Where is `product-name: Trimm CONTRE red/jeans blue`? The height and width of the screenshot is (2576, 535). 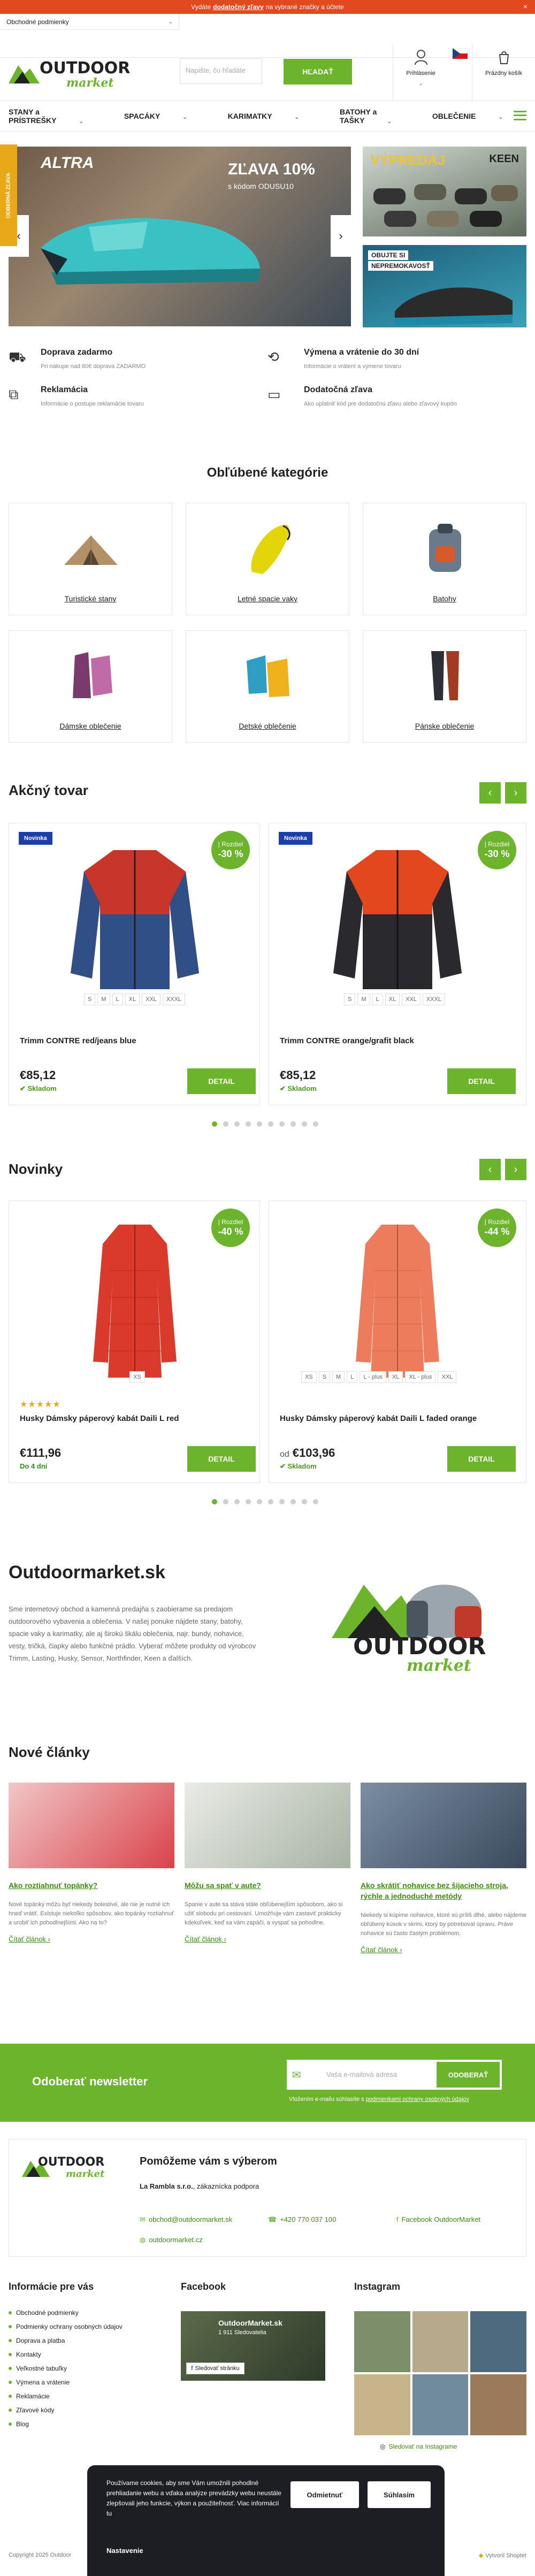
product-name: Trimm CONTRE red/jeans blue is located at coordinates (78, 1040).